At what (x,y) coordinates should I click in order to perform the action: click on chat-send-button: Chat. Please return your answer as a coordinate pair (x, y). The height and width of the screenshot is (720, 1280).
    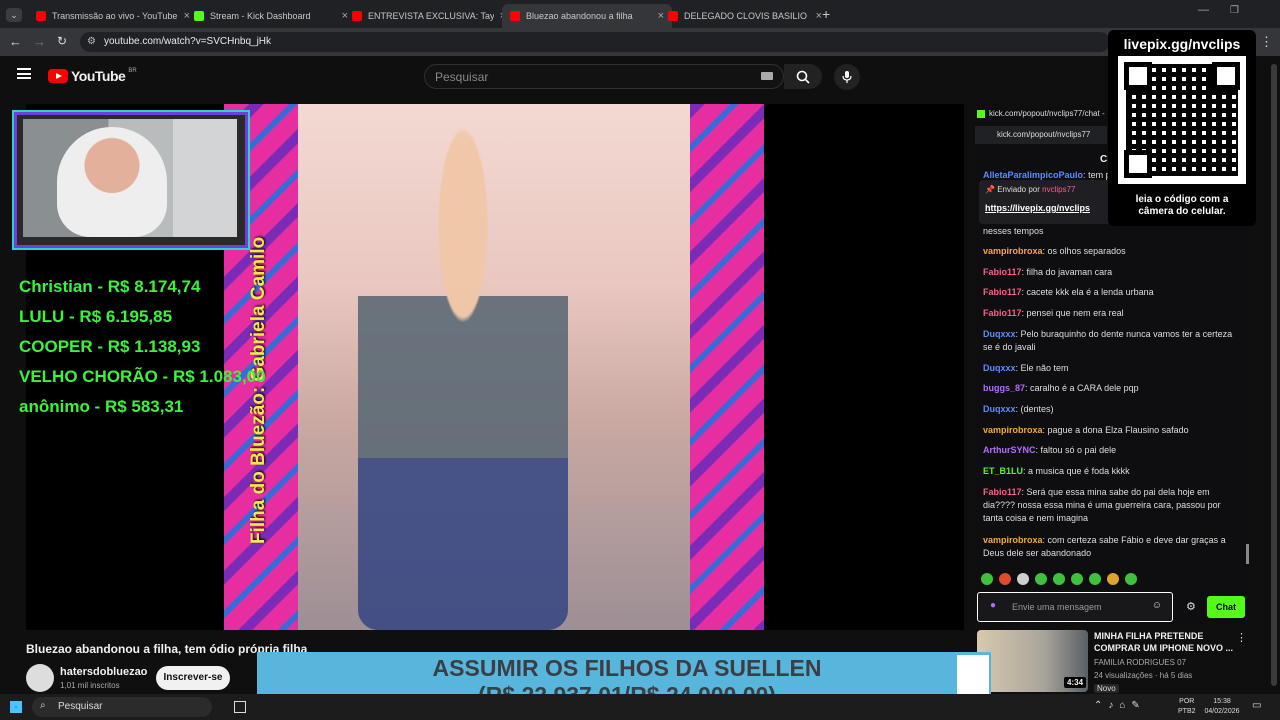
    Looking at the image, I should click on (1226, 607).